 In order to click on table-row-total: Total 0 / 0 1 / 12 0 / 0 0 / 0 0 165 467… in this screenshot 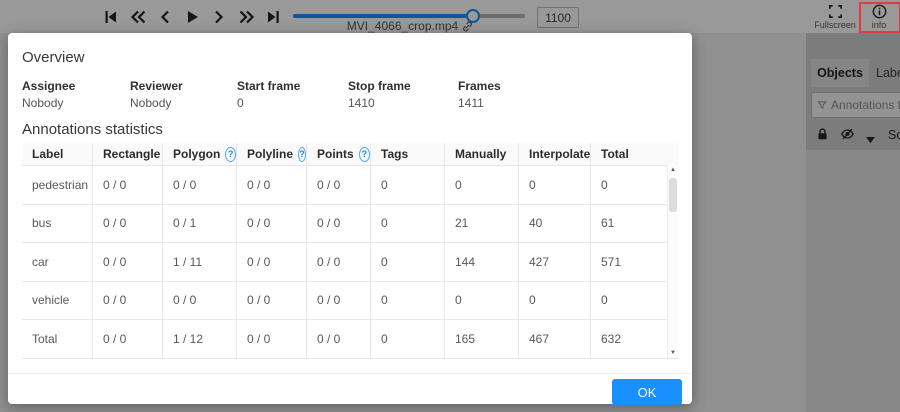, I will do `click(350, 339)`.